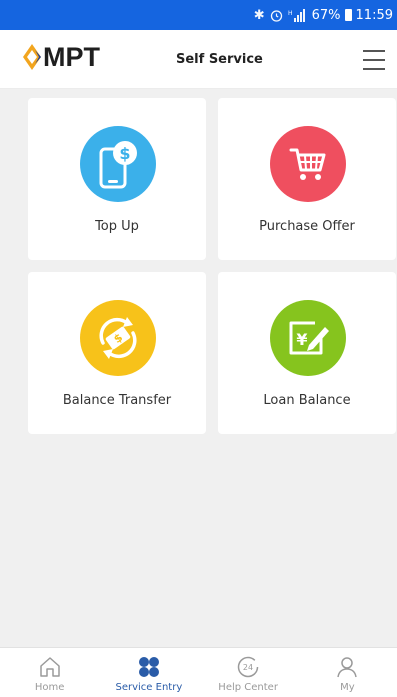  Describe the element at coordinates (259, 15) in the screenshot. I see `bluetooth-icon: ✱` at that location.